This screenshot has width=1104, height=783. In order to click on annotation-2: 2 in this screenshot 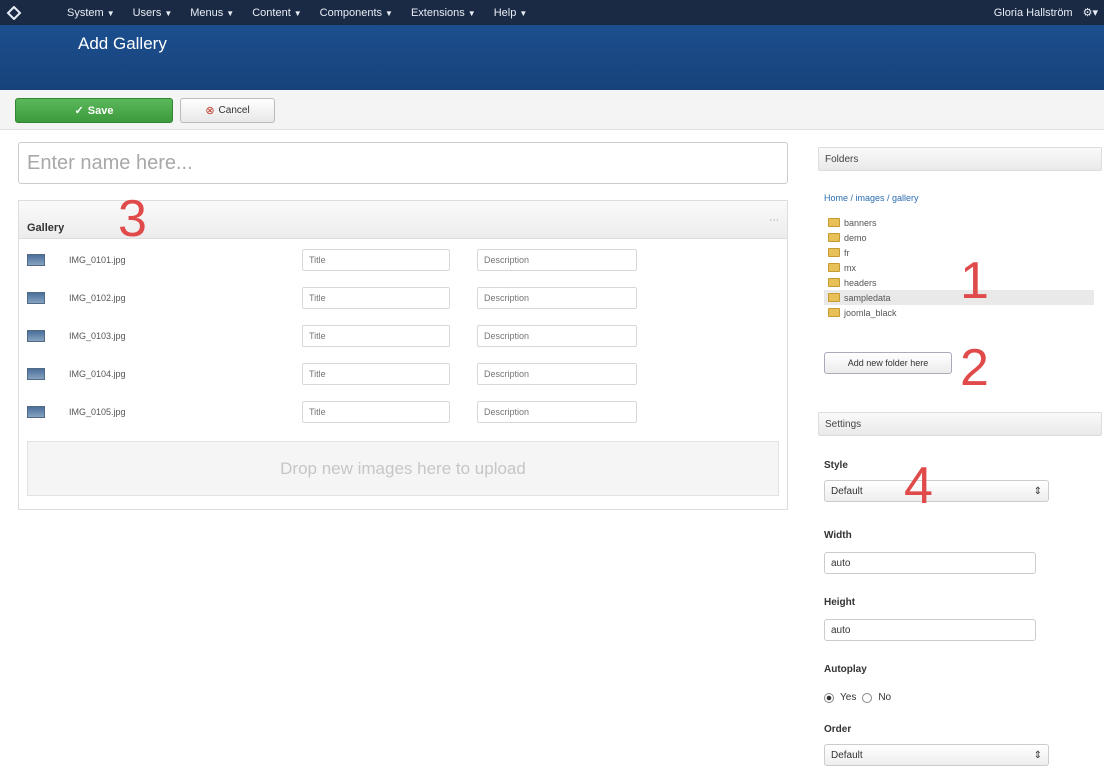, I will do `click(974, 368)`.